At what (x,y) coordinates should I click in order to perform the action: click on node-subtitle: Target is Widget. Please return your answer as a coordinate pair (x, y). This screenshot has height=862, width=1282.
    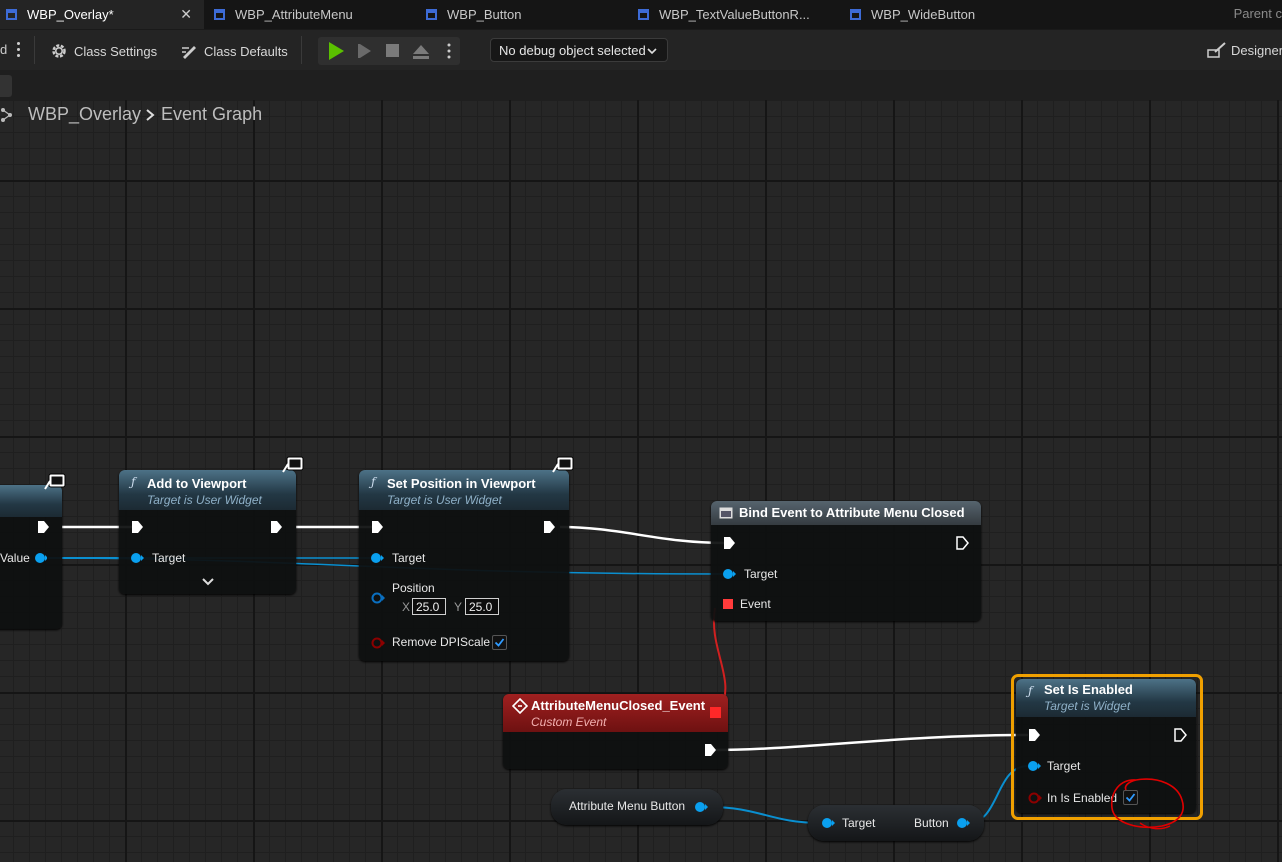
    Looking at the image, I should click on (1087, 706).